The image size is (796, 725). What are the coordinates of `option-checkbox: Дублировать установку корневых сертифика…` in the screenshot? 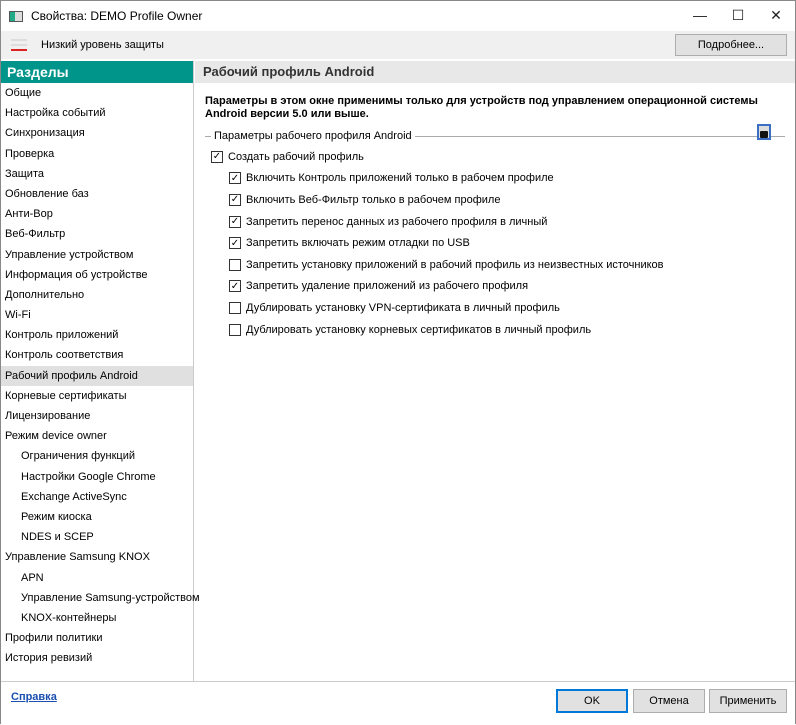 It's located at (495, 330).